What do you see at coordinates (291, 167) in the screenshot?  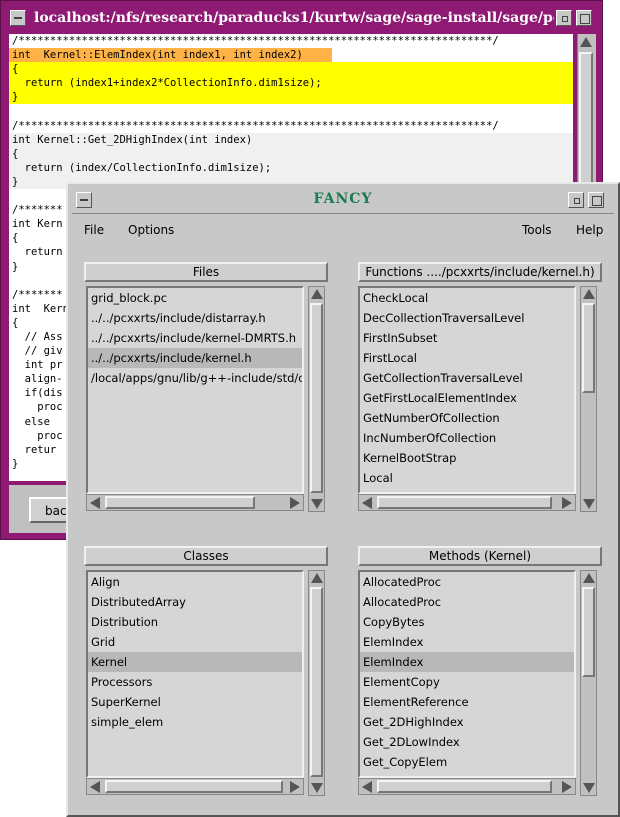 I see `code-line: return (index/CollectionInfo.dim1size);` at bounding box center [291, 167].